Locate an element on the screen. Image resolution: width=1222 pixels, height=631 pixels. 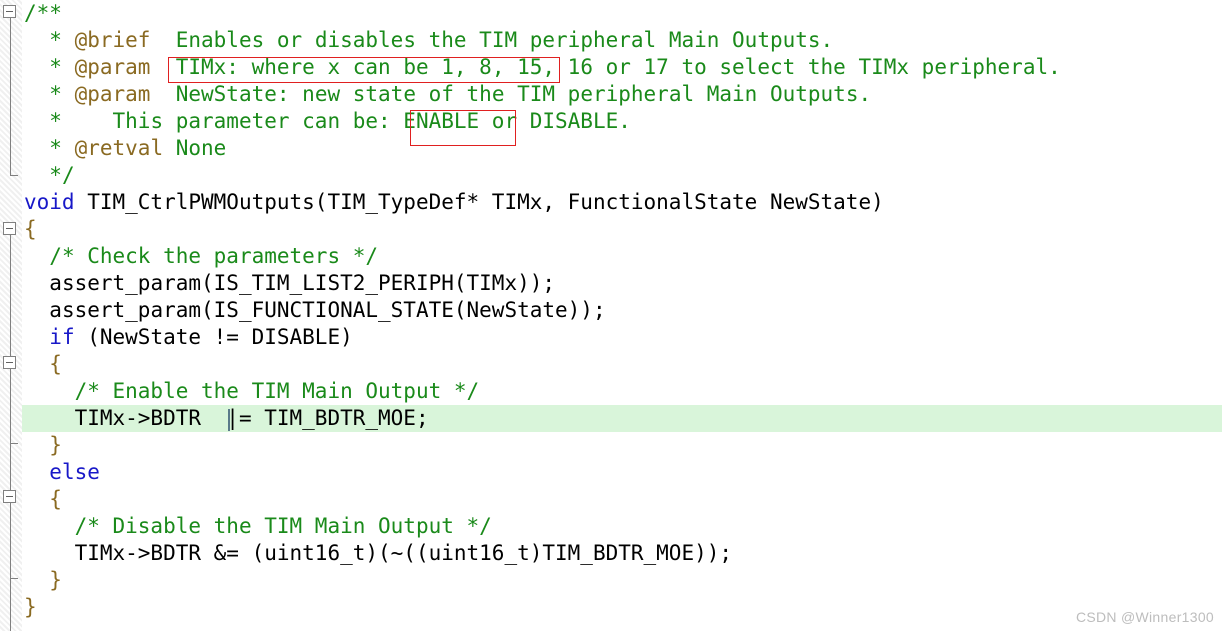
code-line: */ is located at coordinates (622, 175).